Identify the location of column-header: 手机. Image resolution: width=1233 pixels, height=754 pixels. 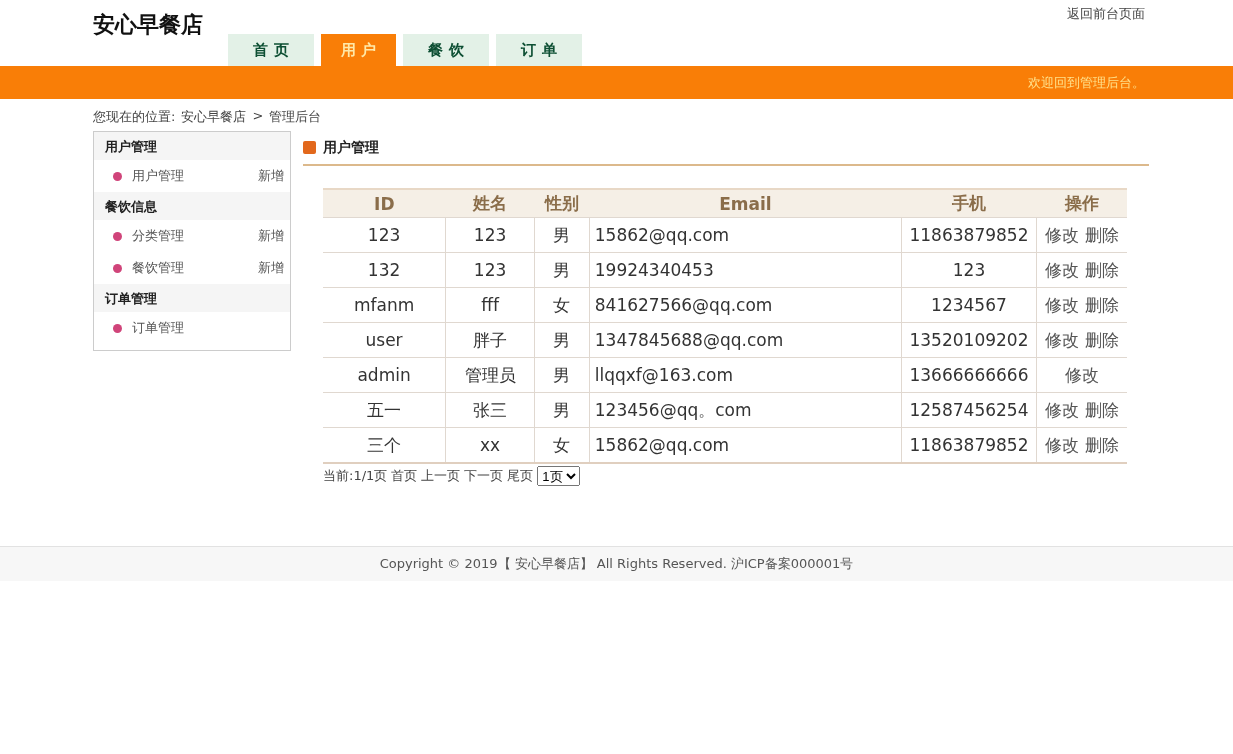
(969, 203).